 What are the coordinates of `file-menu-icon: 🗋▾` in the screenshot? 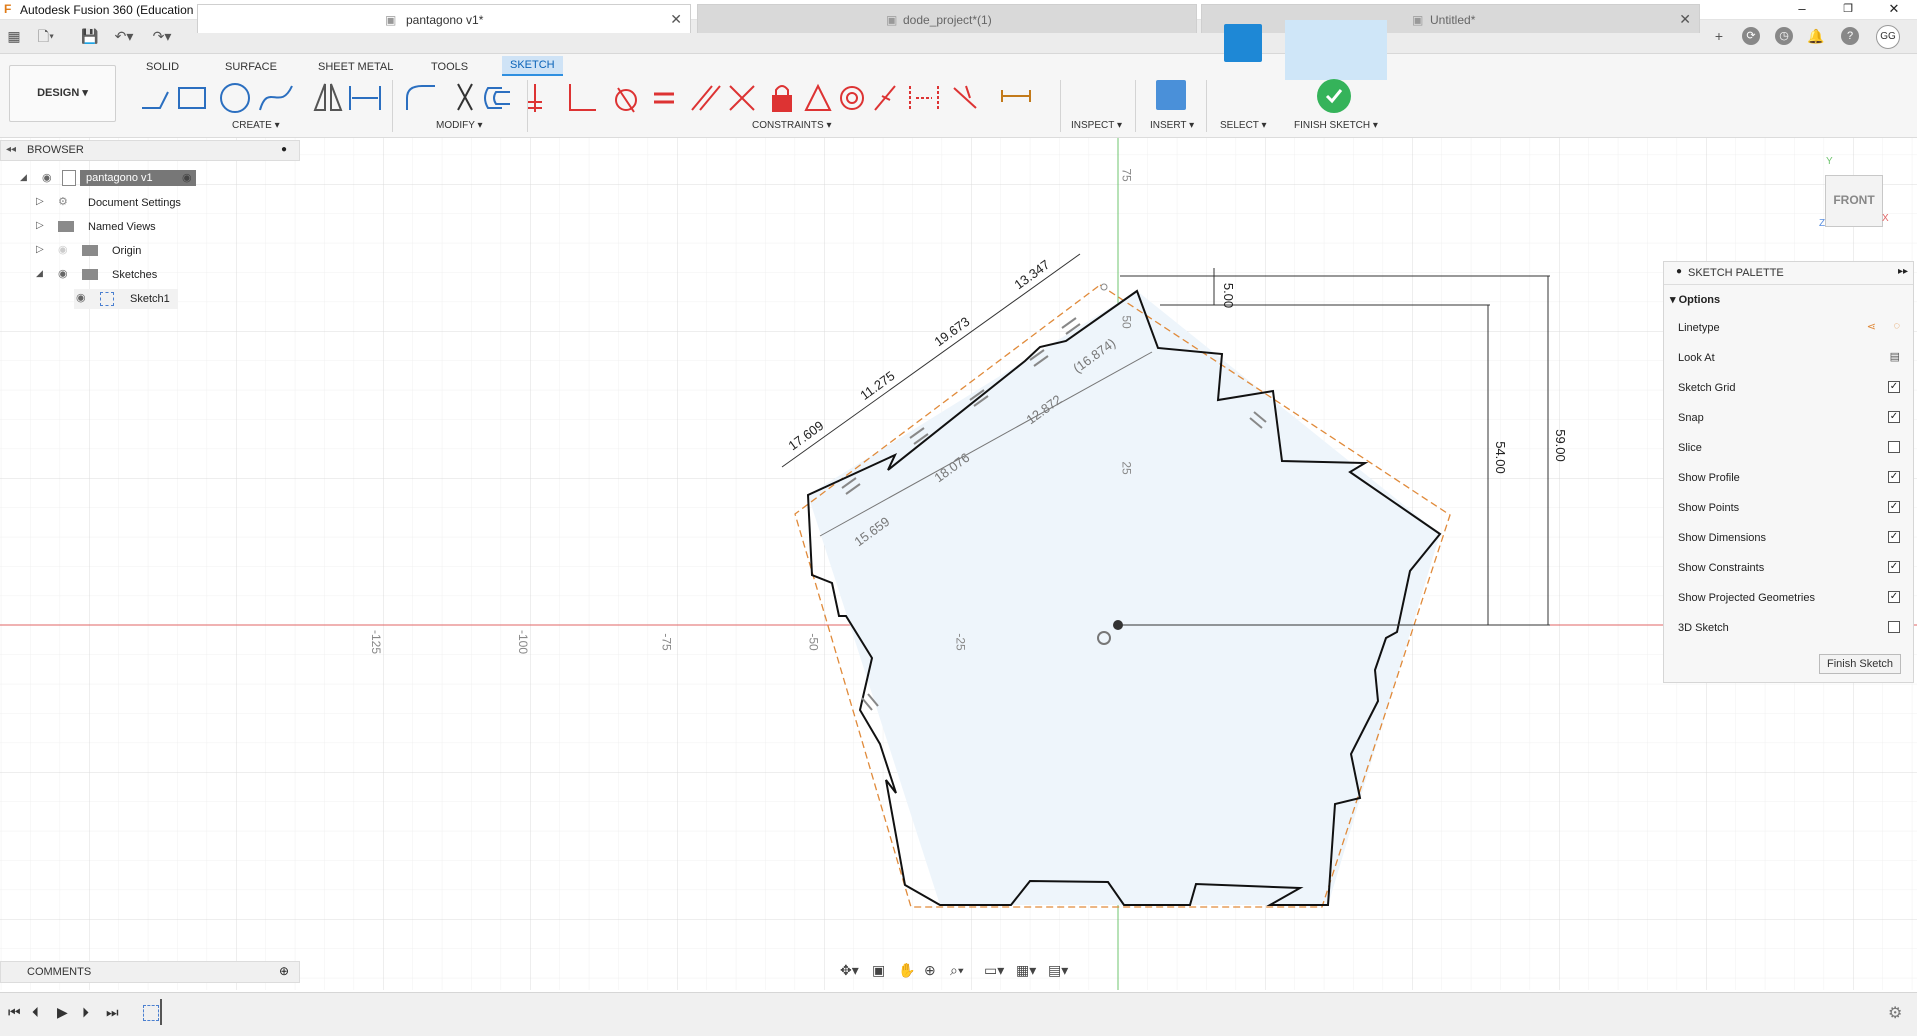 It's located at (46, 36).